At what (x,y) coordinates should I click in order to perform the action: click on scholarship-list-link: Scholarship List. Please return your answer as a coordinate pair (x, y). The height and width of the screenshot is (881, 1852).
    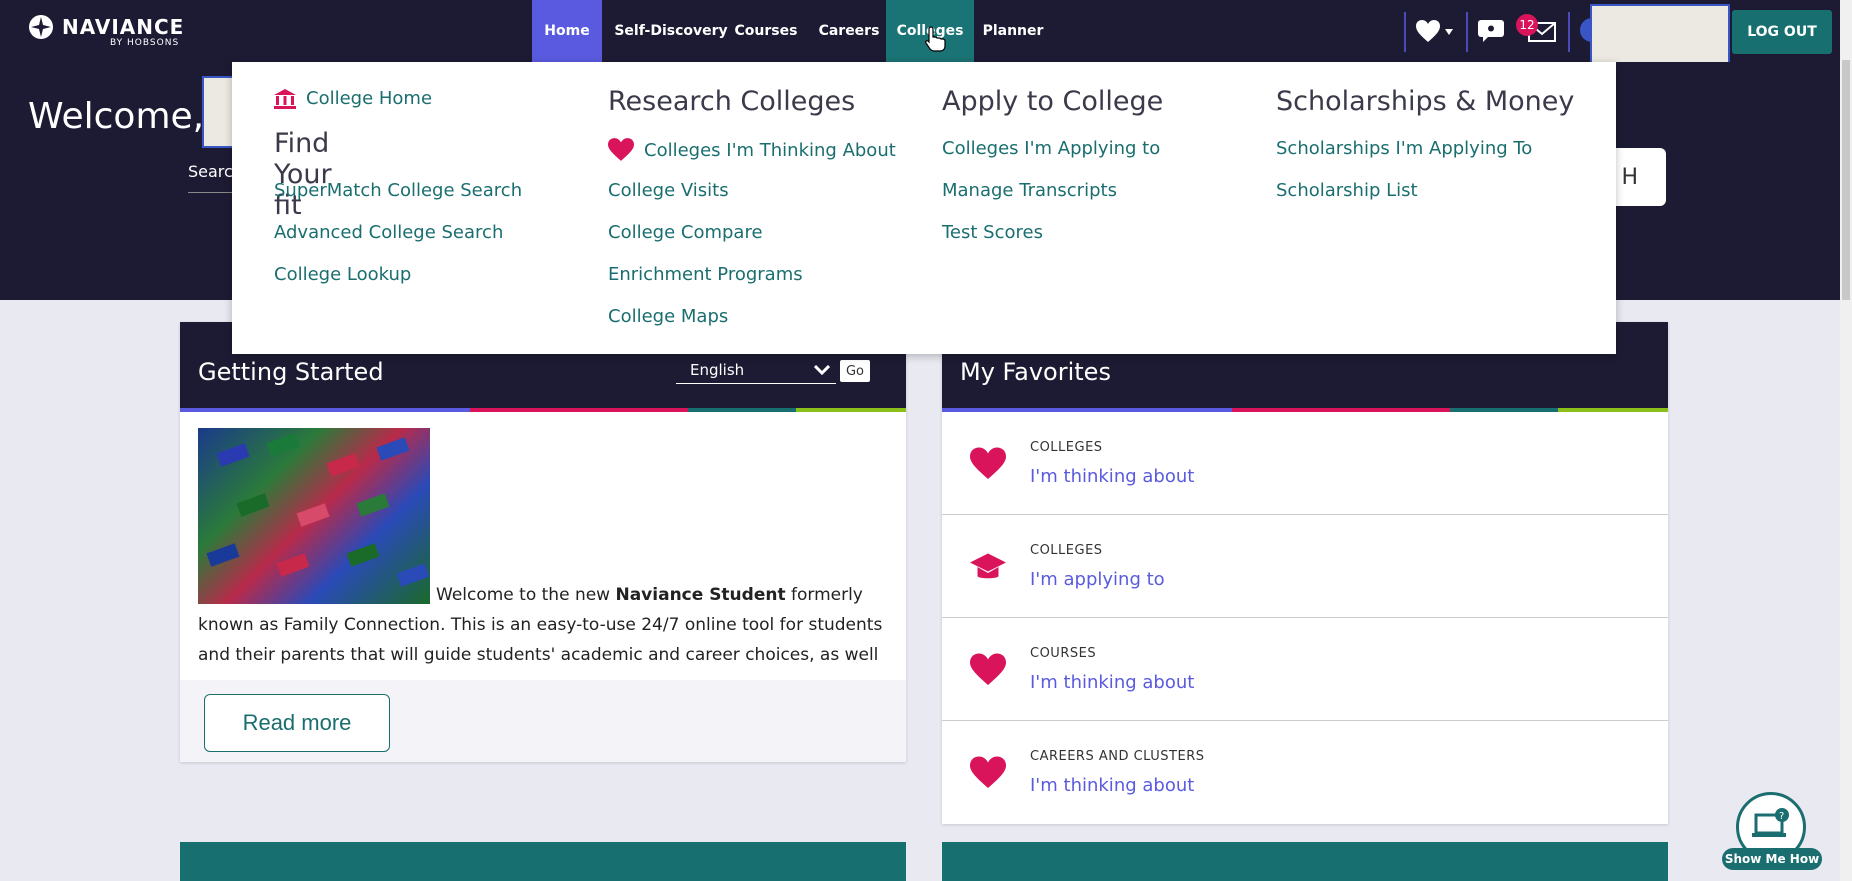
    Looking at the image, I should click on (1347, 190).